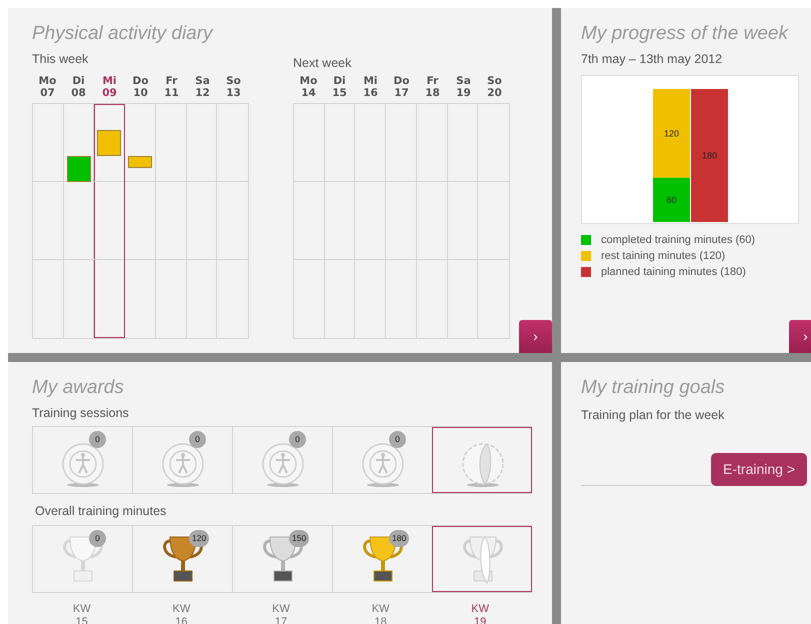 The height and width of the screenshot is (624, 811). I want to click on award-tile: 150, so click(282, 559).